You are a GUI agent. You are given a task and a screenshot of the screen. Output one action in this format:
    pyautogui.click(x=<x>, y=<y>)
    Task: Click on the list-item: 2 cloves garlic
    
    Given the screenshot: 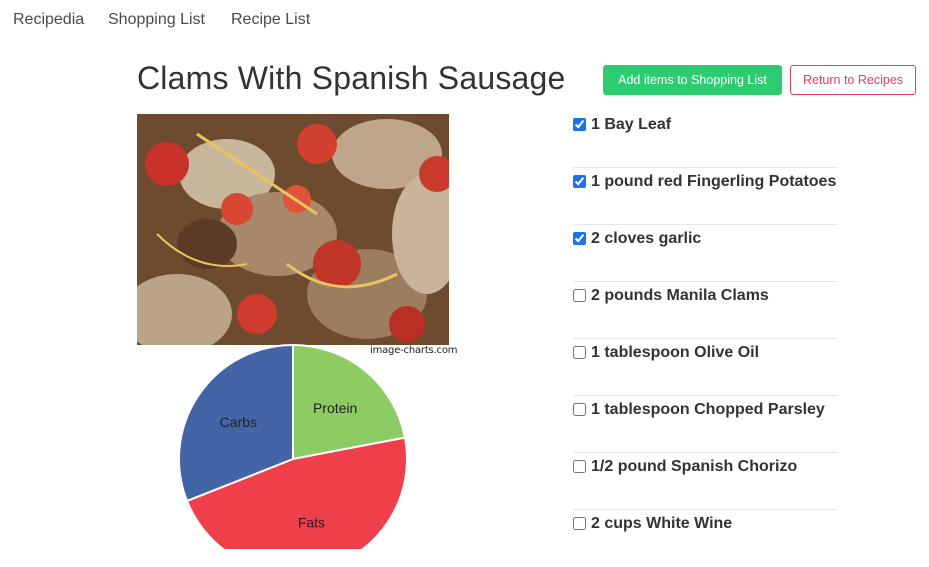 What is the action you would take?
    pyautogui.click(x=705, y=253)
    